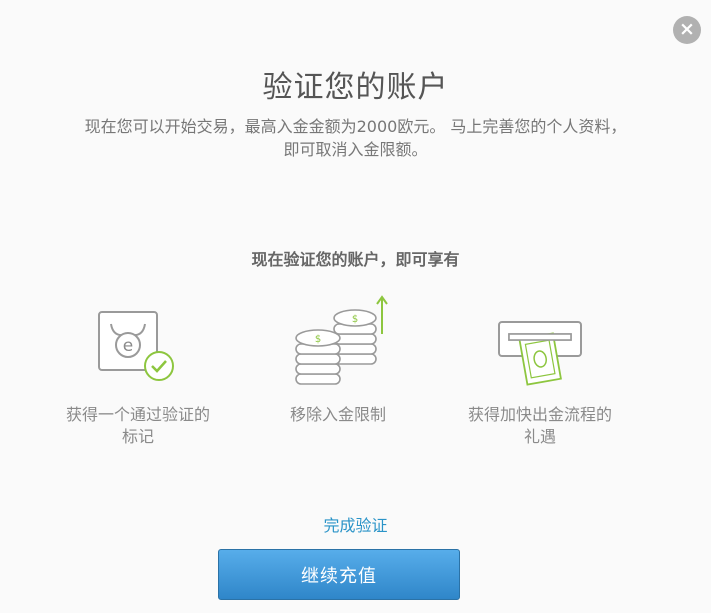 The width and height of the screenshot is (711, 613). Describe the element at coordinates (355, 126) in the screenshot. I see `intro-line-1: 现在您可以开始交易，最高入金金额为2000欧元。 马上完善您的个人资料，` at that location.